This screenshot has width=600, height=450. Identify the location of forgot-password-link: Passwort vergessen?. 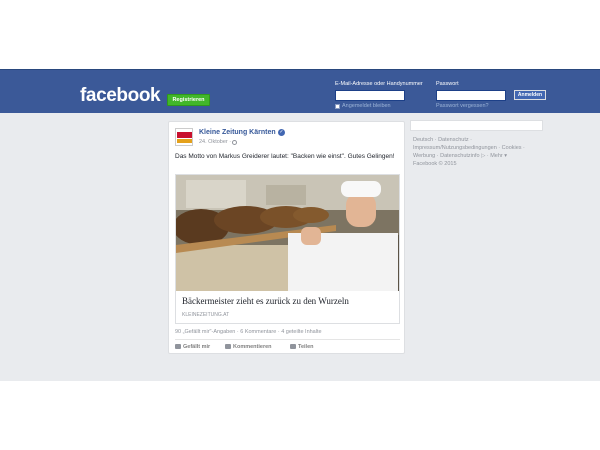
(462, 106).